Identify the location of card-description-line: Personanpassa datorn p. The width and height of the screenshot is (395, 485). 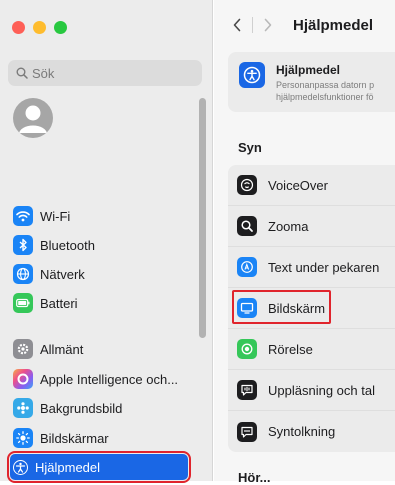
(325, 85).